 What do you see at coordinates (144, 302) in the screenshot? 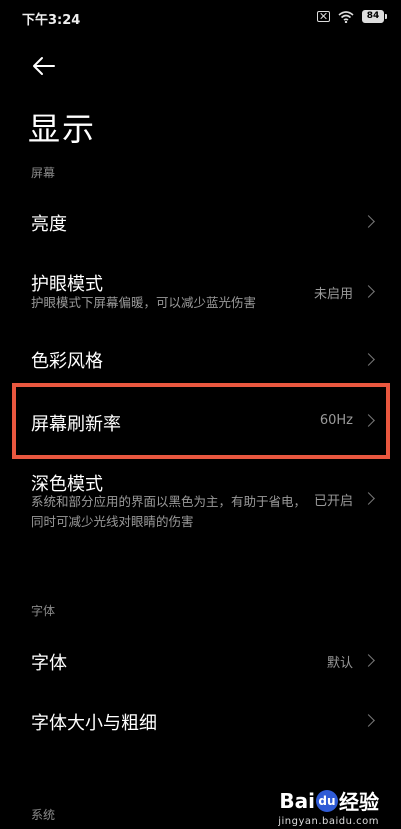
I see `item-description: 护眼模式下屏幕偏暖，可以减少蓝光伤害` at bounding box center [144, 302].